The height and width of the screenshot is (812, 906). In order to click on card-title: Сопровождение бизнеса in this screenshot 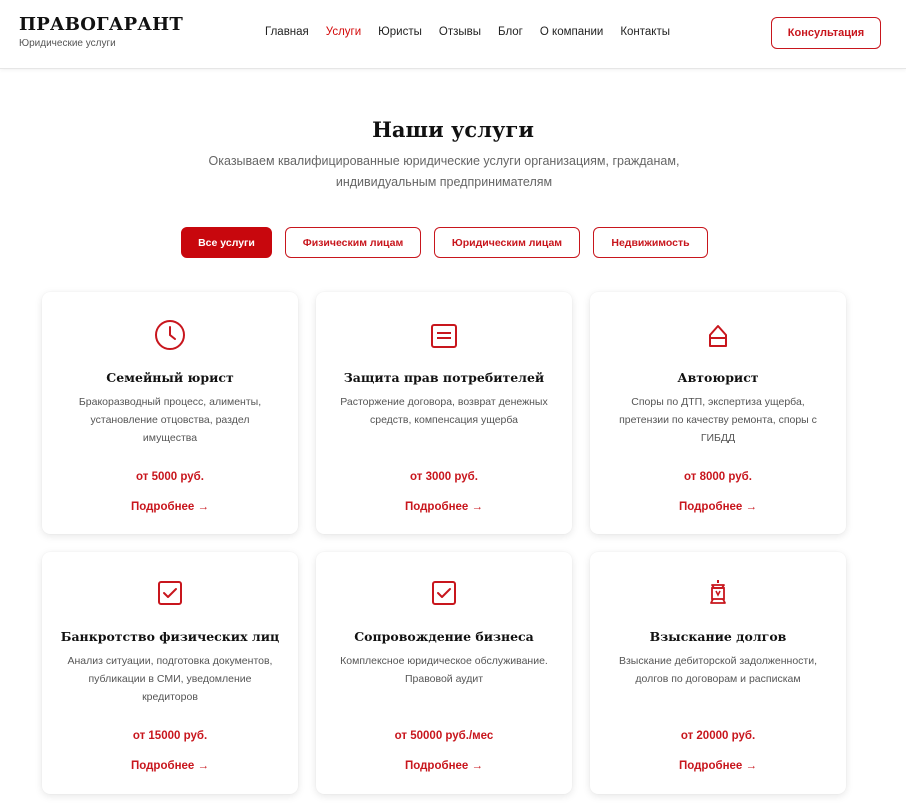, I will do `click(444, 636)`.